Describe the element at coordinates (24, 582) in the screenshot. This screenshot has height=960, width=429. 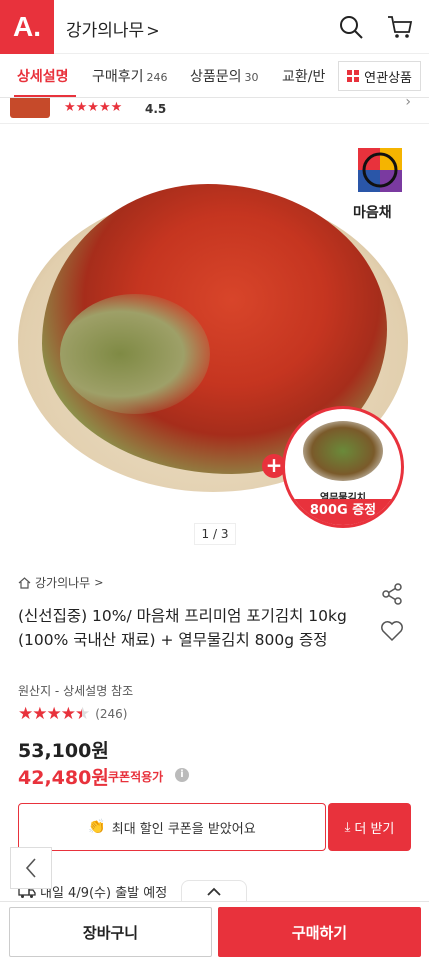
I see `home-icon` at that location.